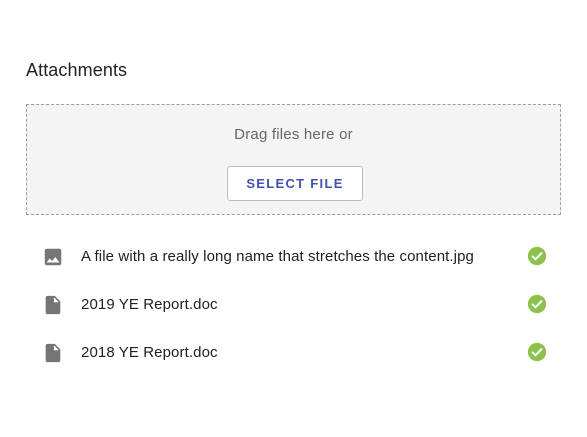  I want to click on select-file-button: SELECT FILE, so click(295, 183).